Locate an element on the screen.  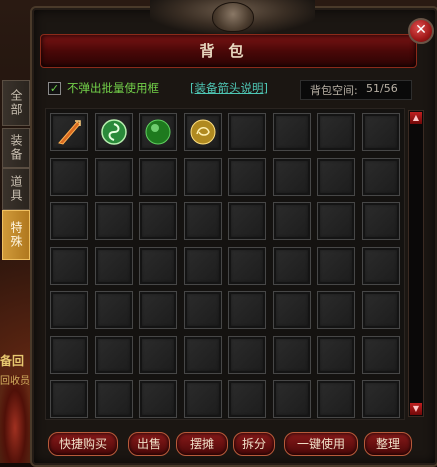
scroll-up-icon: ▲ is located at coordinates (416, 118).